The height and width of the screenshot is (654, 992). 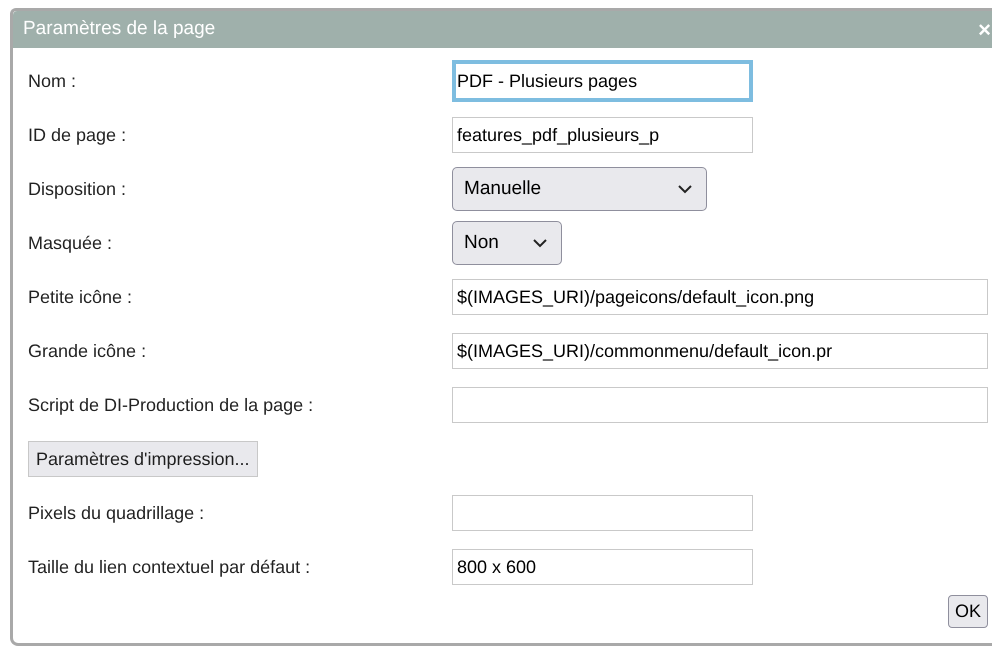 I want to click on field-label: Petite icône :, so click(x=81, y=297).